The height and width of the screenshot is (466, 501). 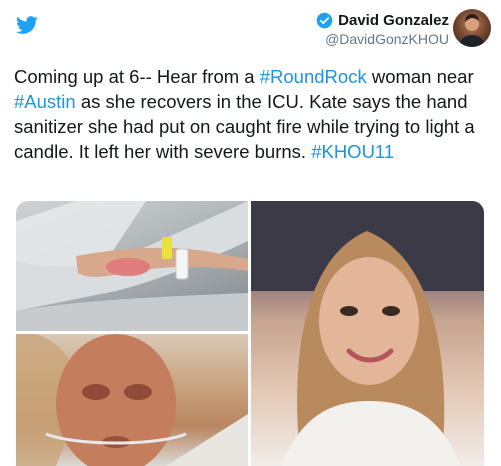 I want to click on hashtag-link: #KHOU11, so click(x=352, y=151).